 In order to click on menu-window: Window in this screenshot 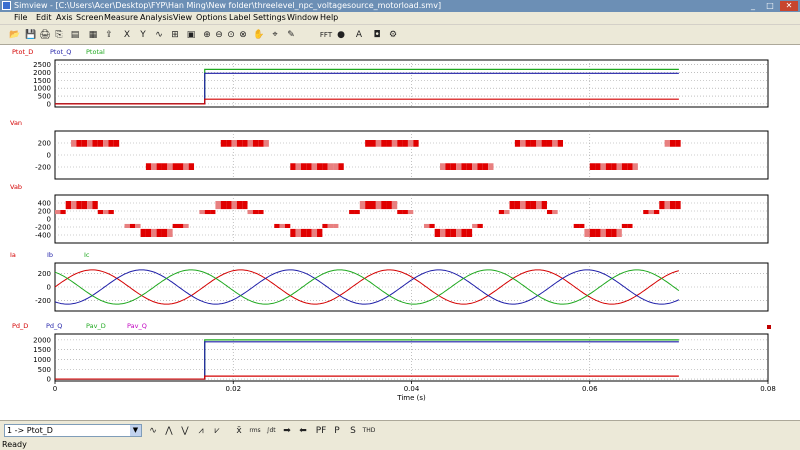, I will do `click(303, 17)`.